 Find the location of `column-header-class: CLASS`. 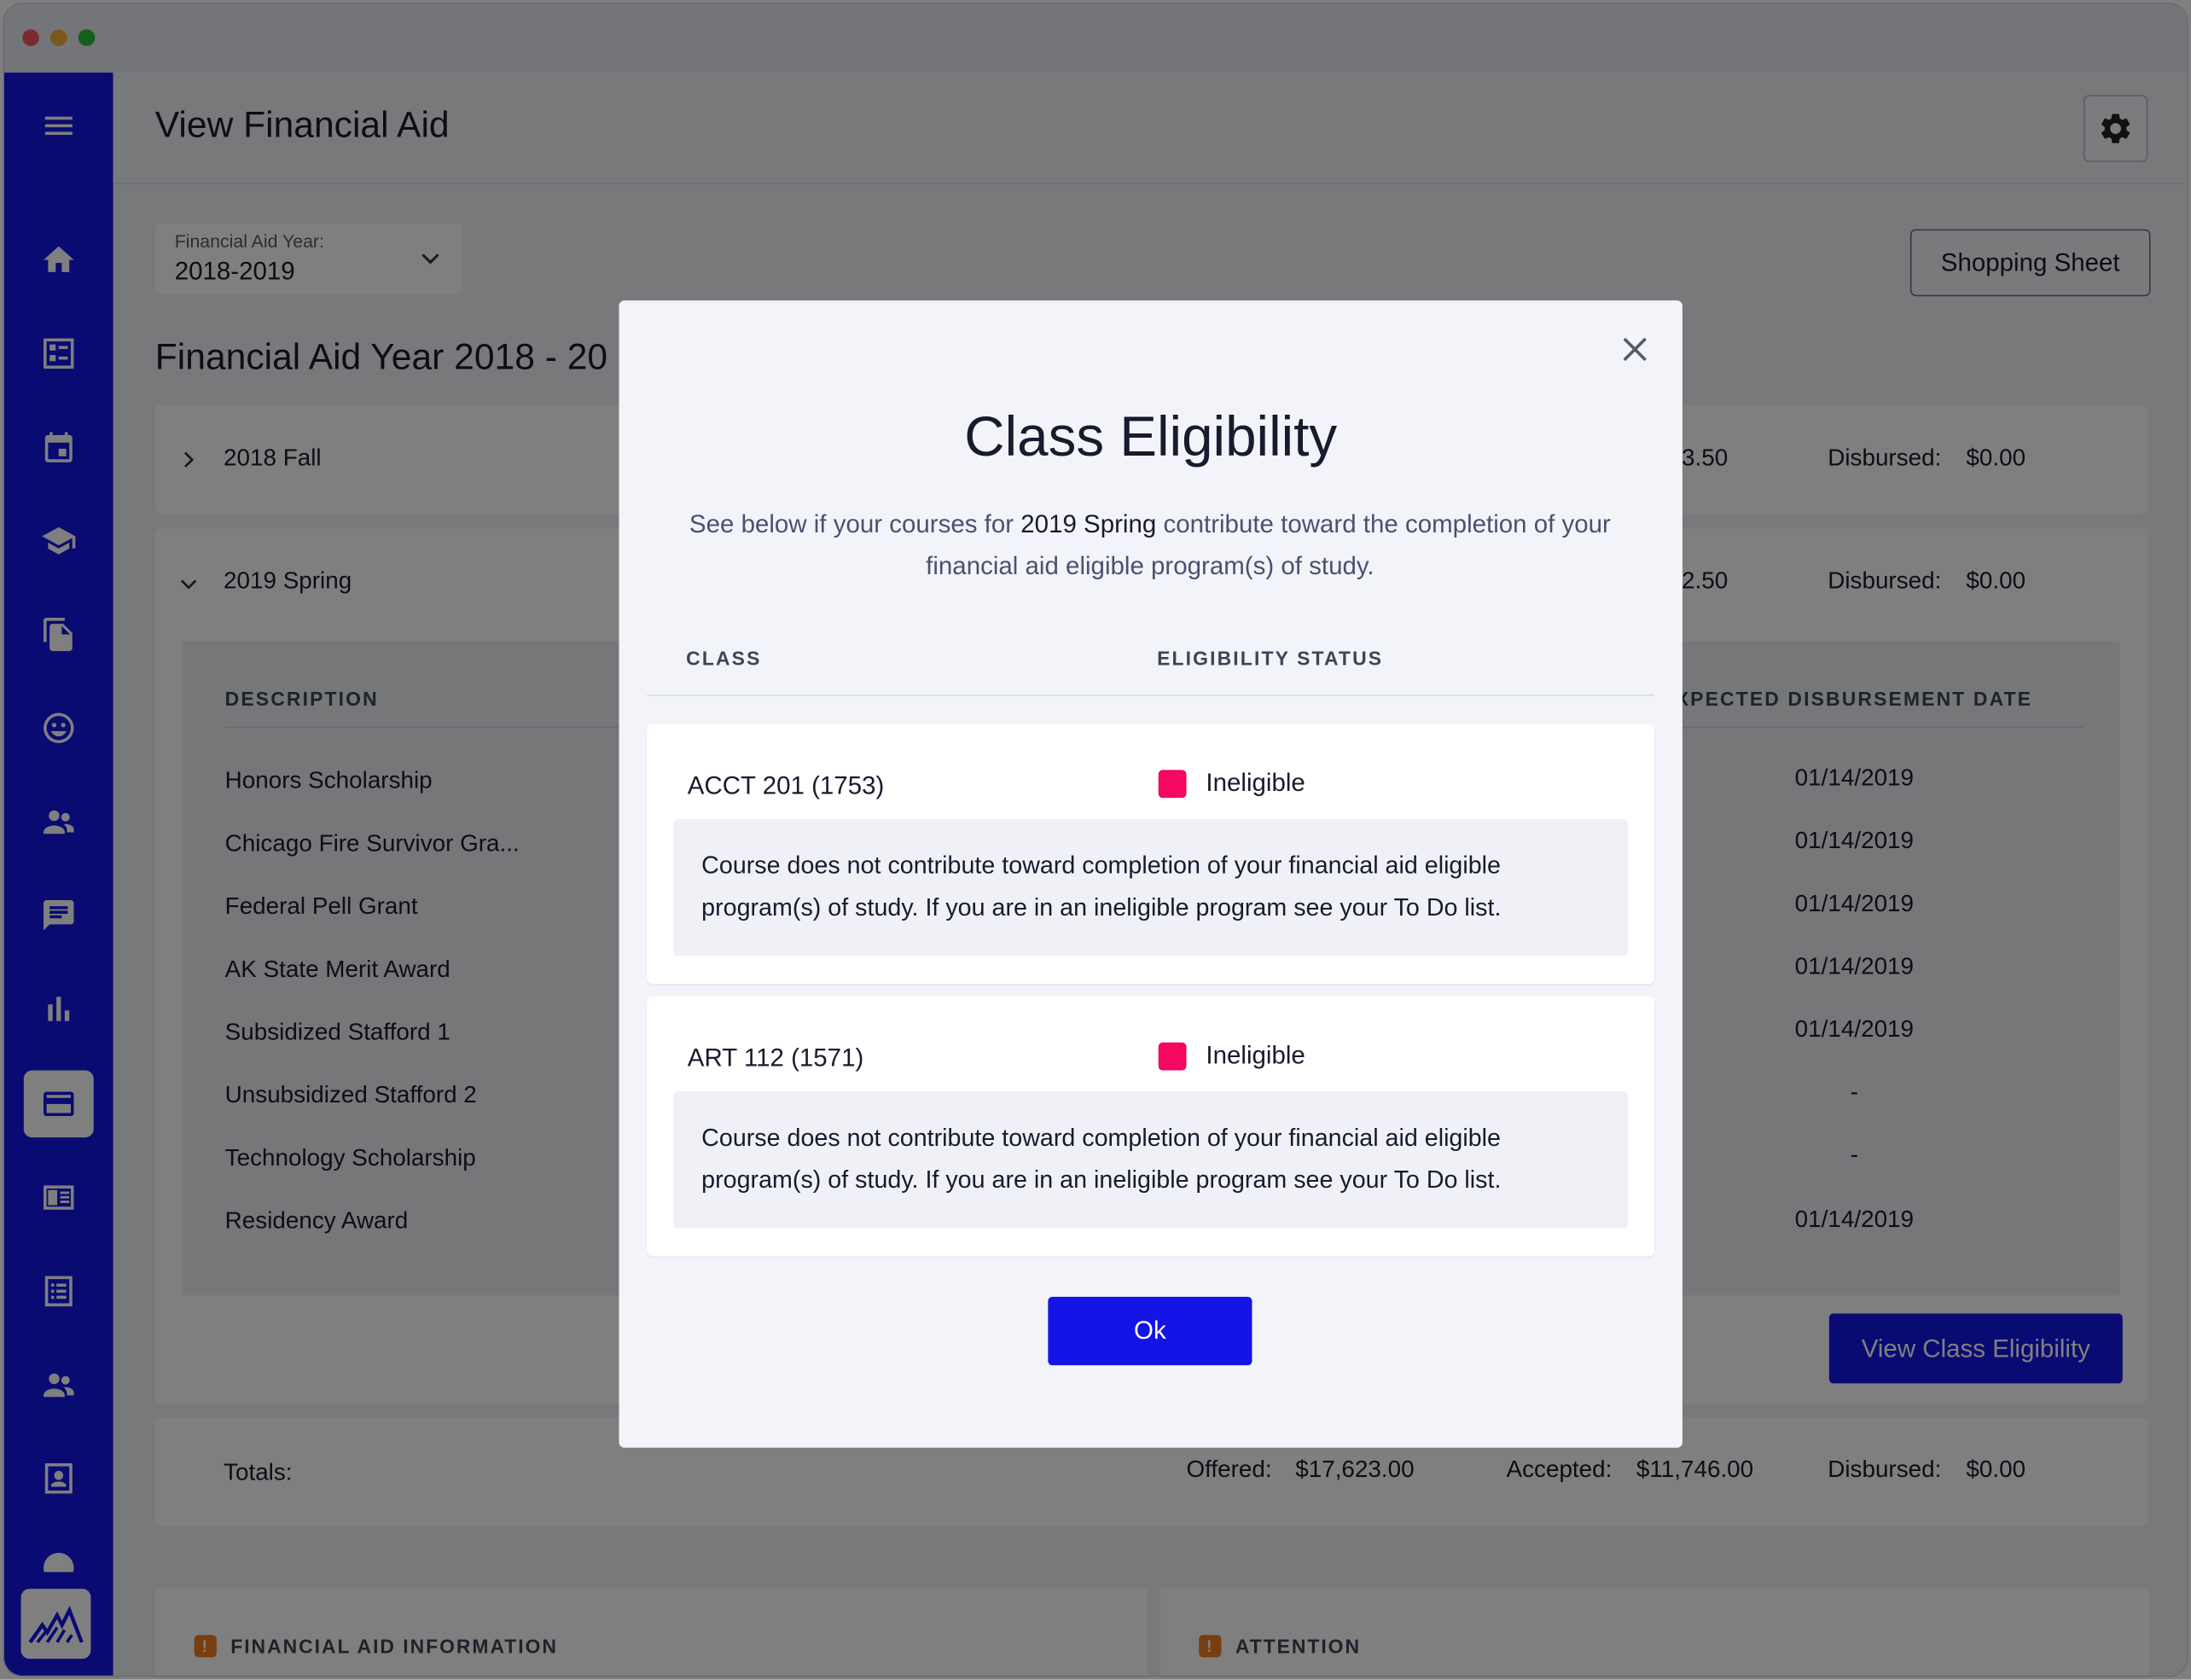

column-header-class: CLASS is located at coordinates (724, 659).